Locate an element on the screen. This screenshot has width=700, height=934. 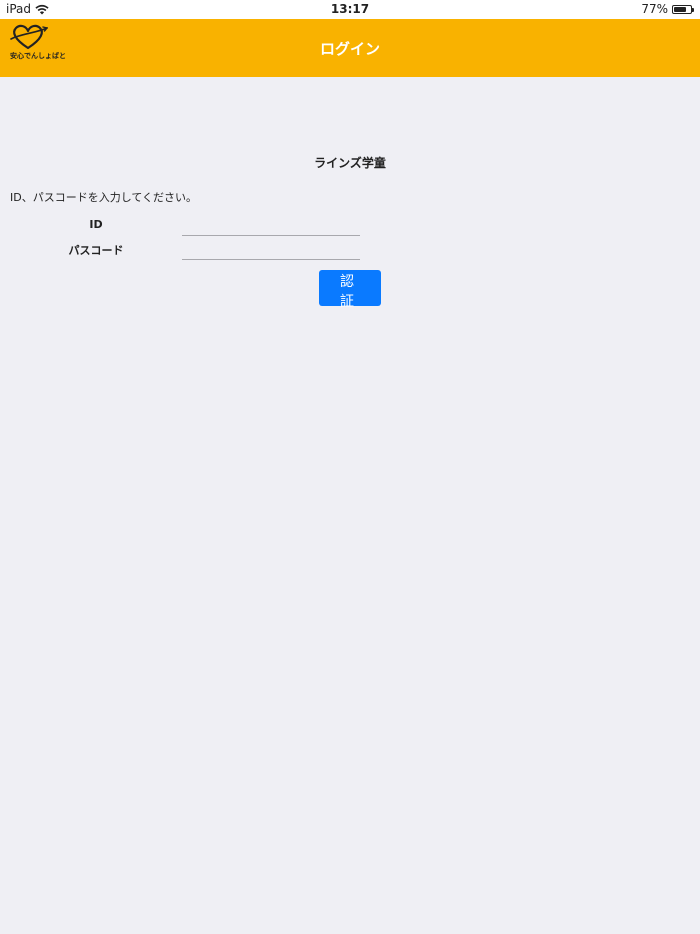
battery-icon is located at coordinates (683, 9).